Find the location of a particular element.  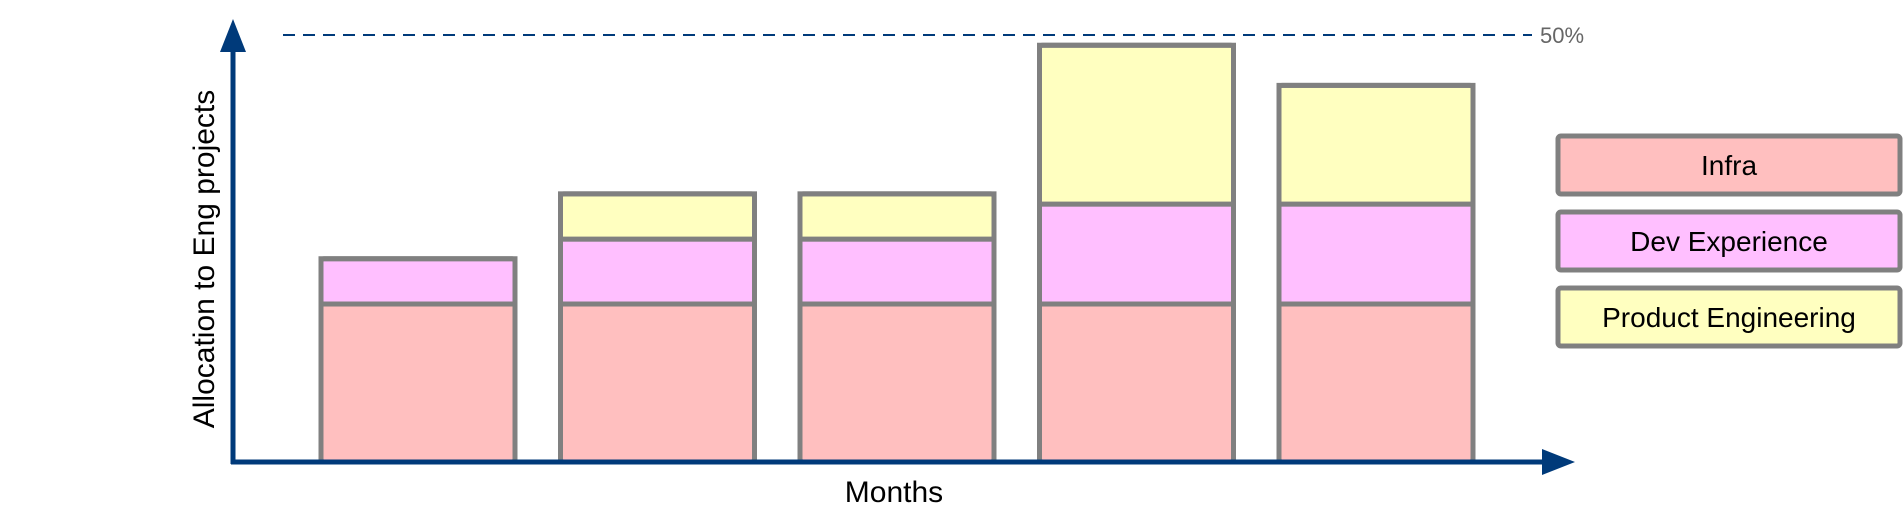

legend-label: Infra is located at coordinates (1729, 165).